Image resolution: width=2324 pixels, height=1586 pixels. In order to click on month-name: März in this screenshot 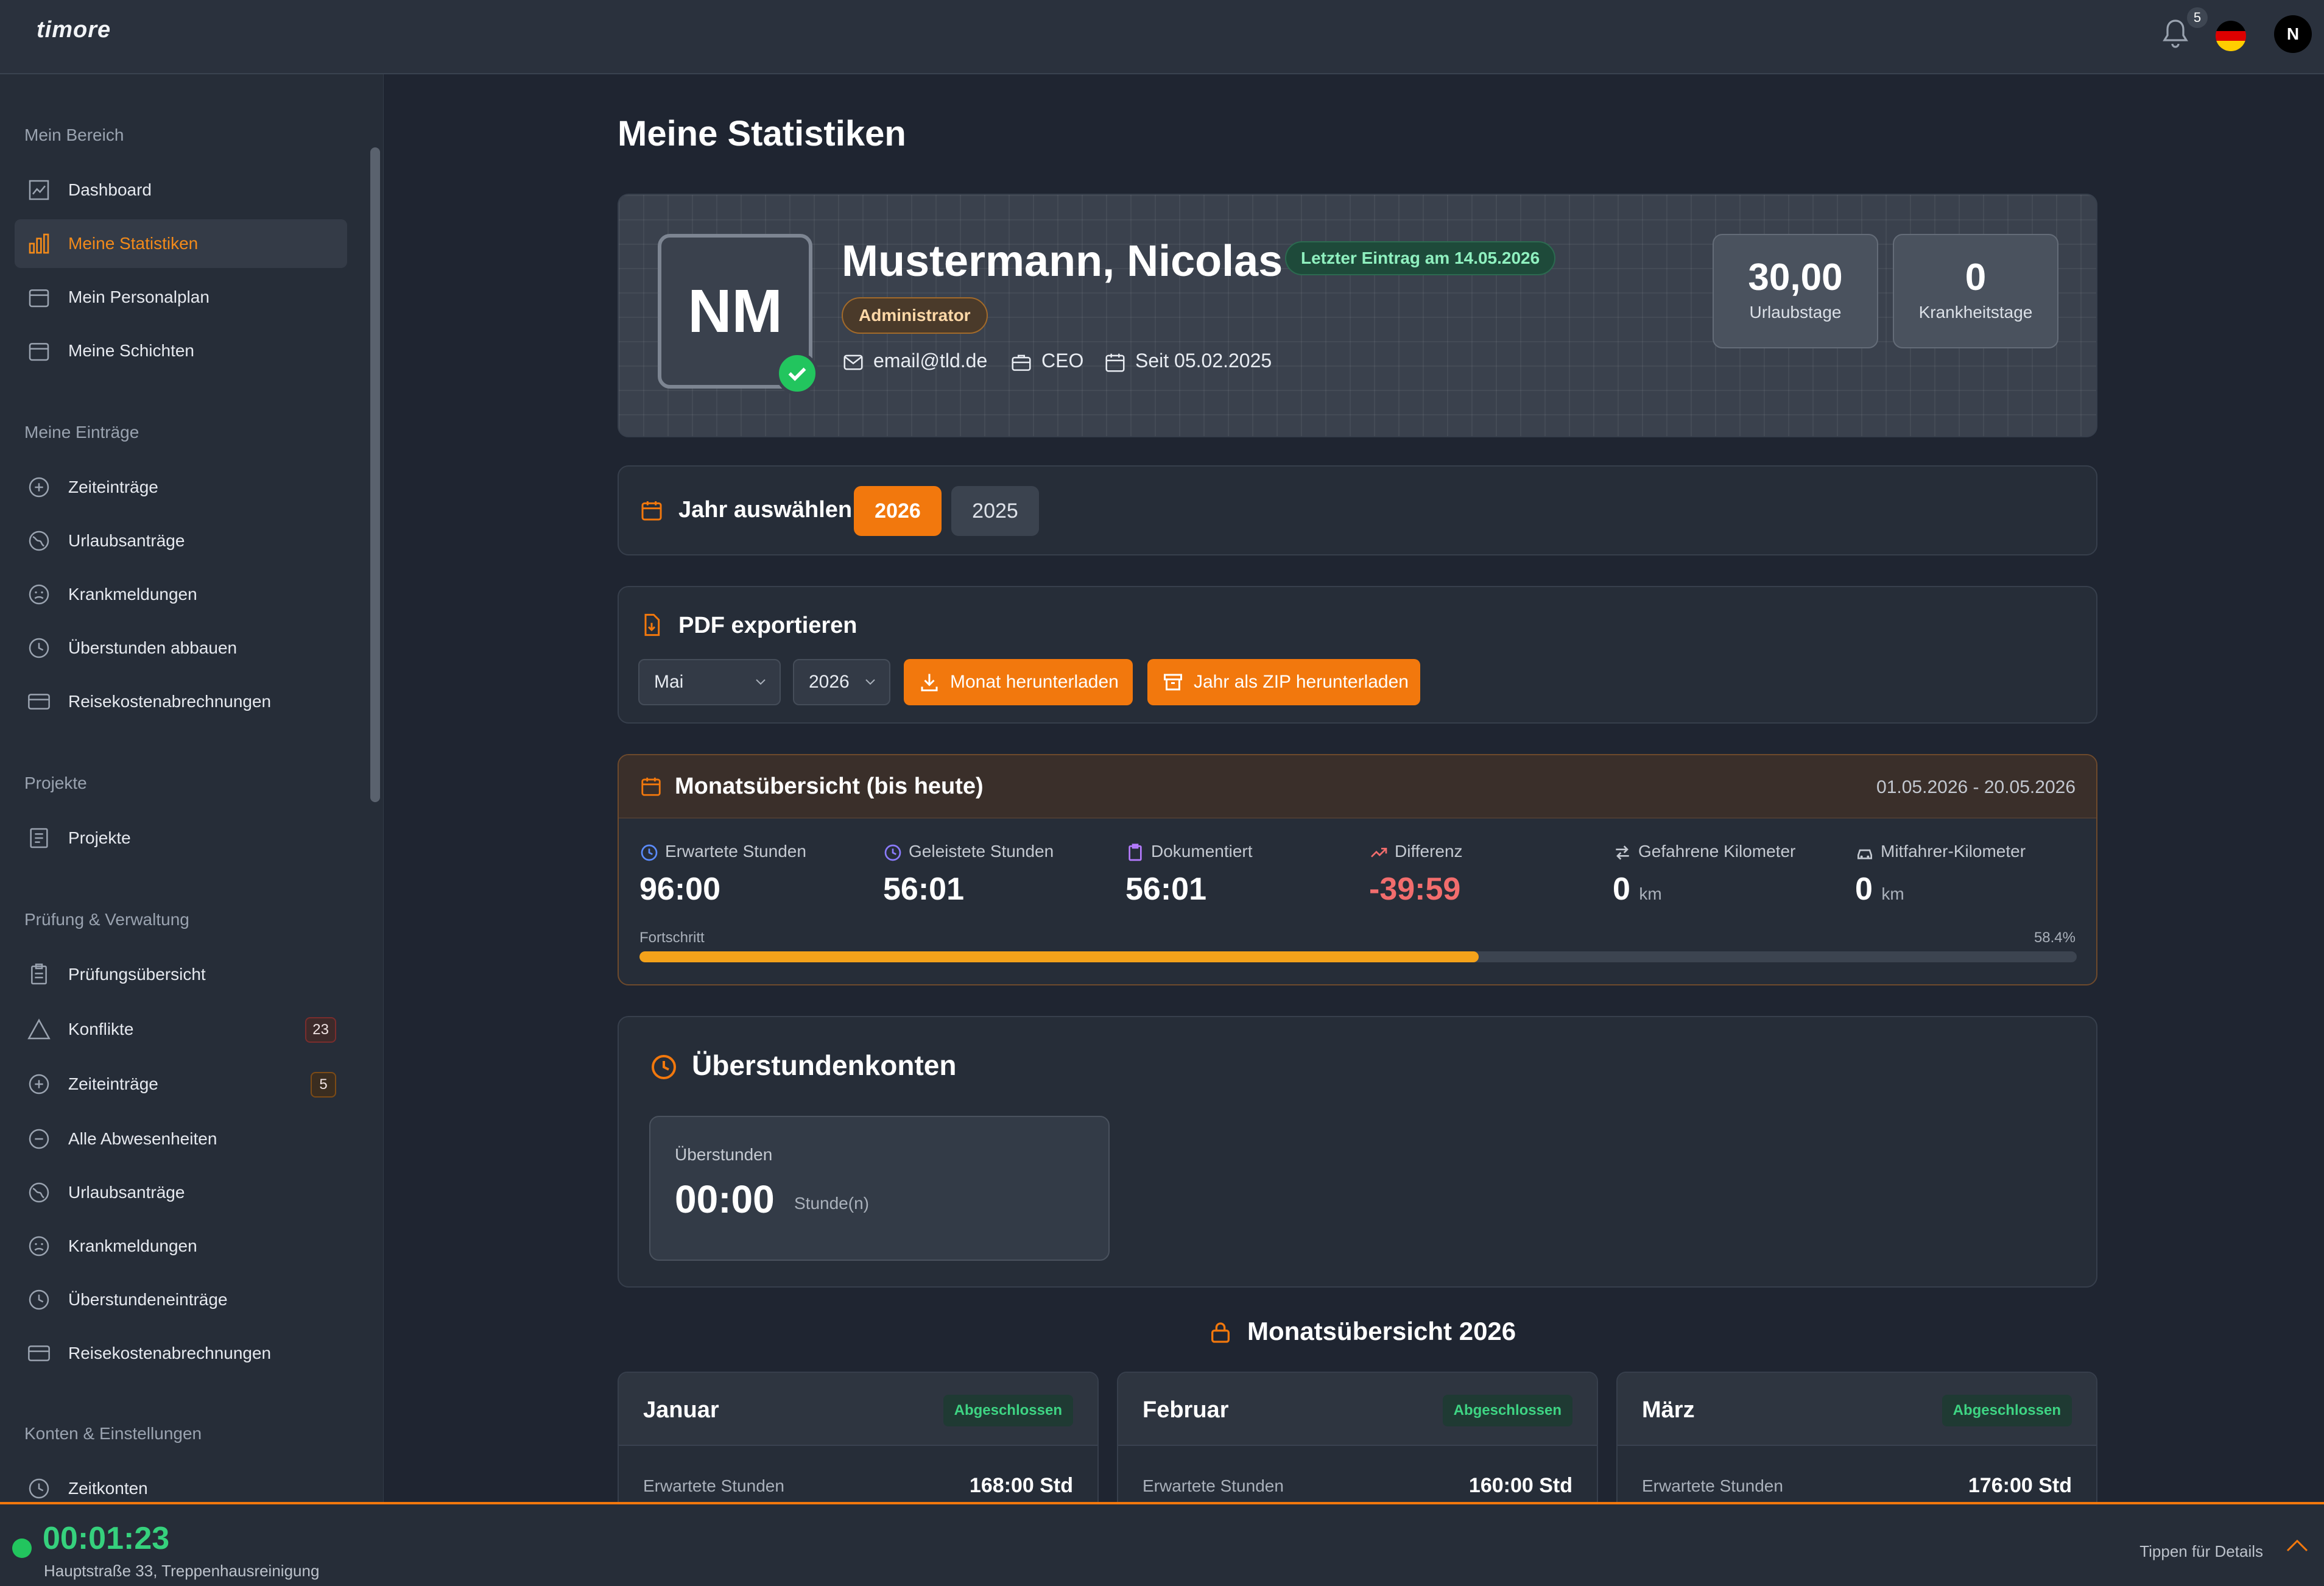, I will do `click(1668, 1410)`.